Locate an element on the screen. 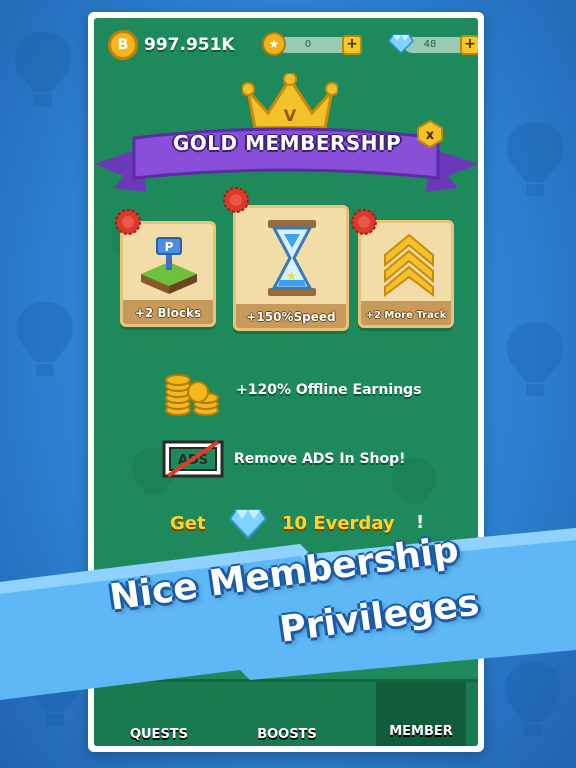 The height and width of the screenshot is (768, 576). coin-stack-icon is located at coordinates (192, 395).